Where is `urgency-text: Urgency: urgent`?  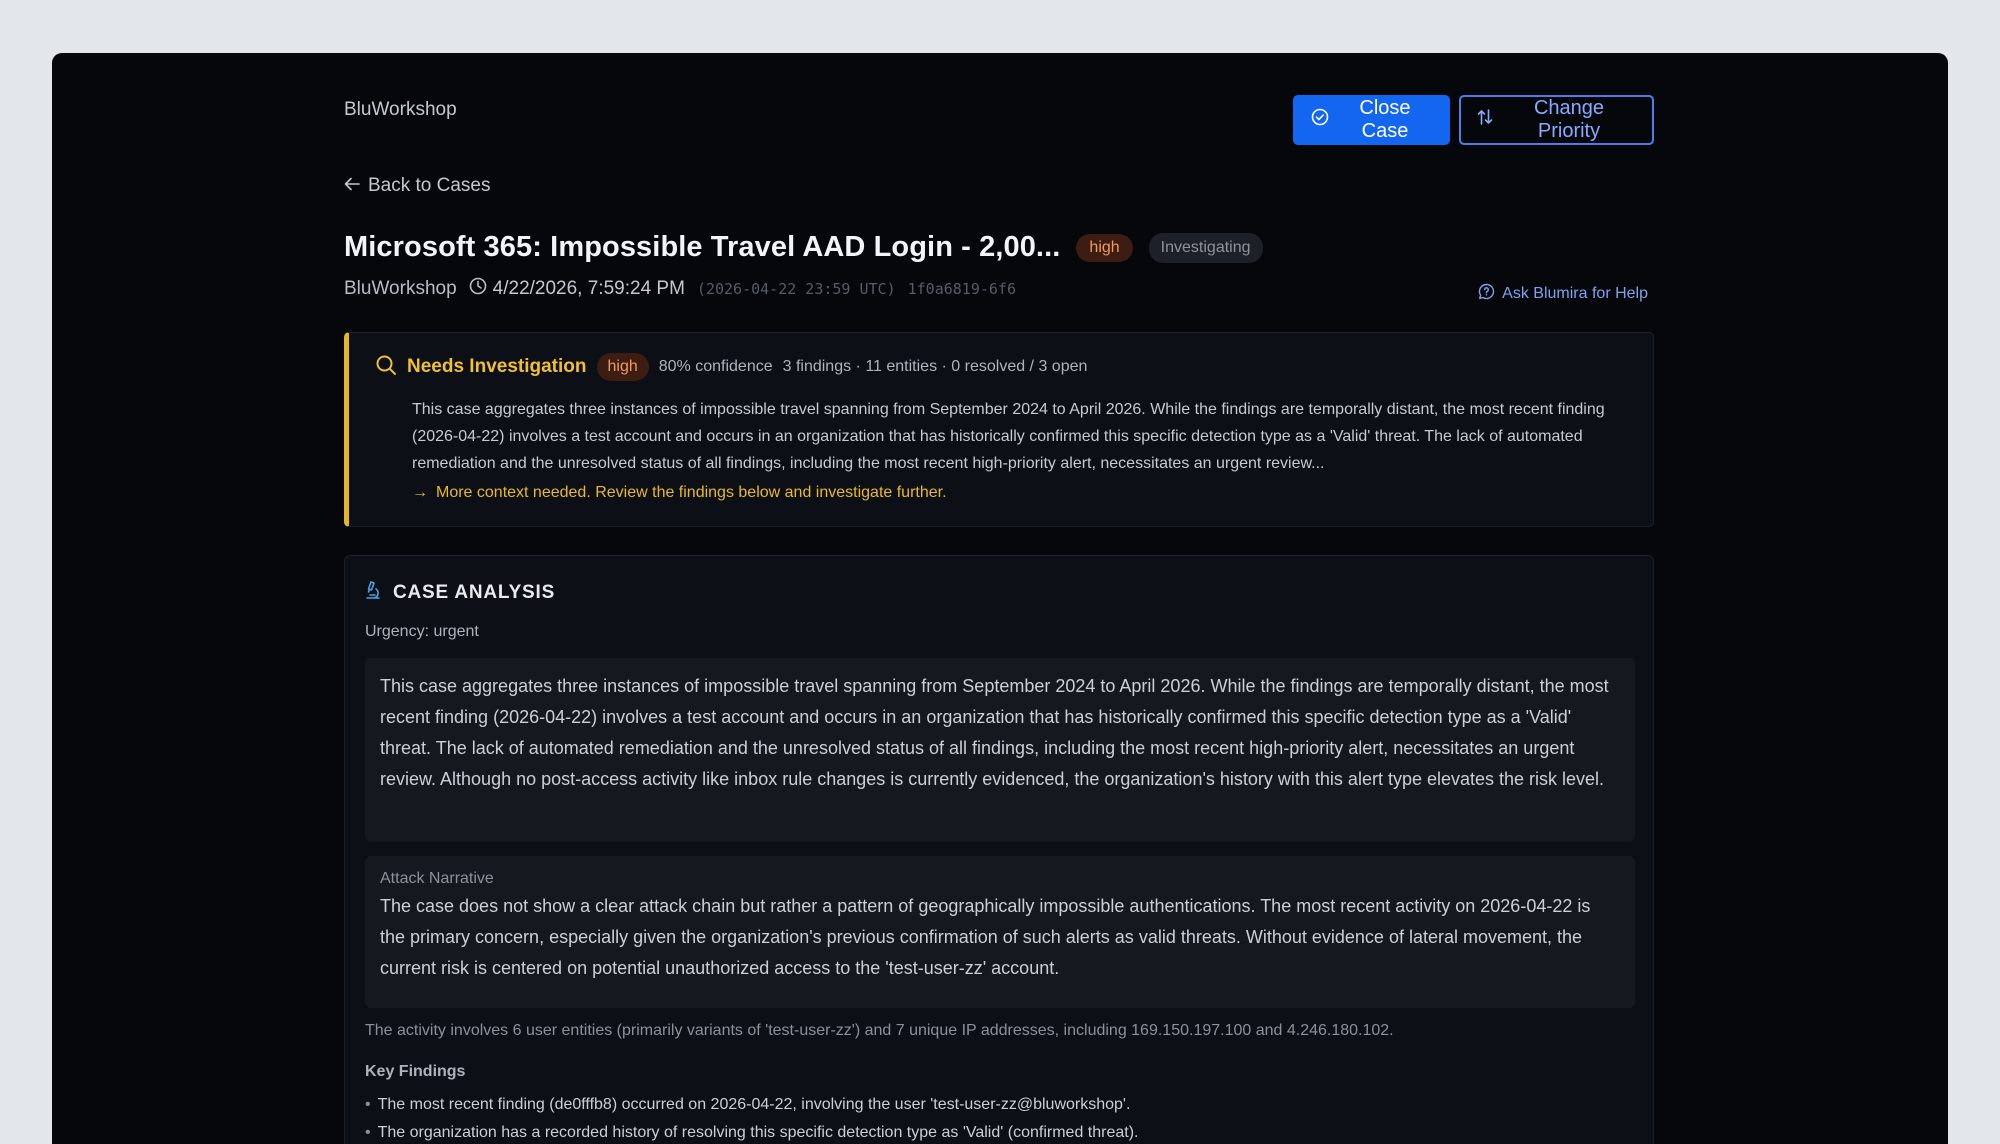 urgency-text: Urgency: urgent is located at coordinates (422, 631).